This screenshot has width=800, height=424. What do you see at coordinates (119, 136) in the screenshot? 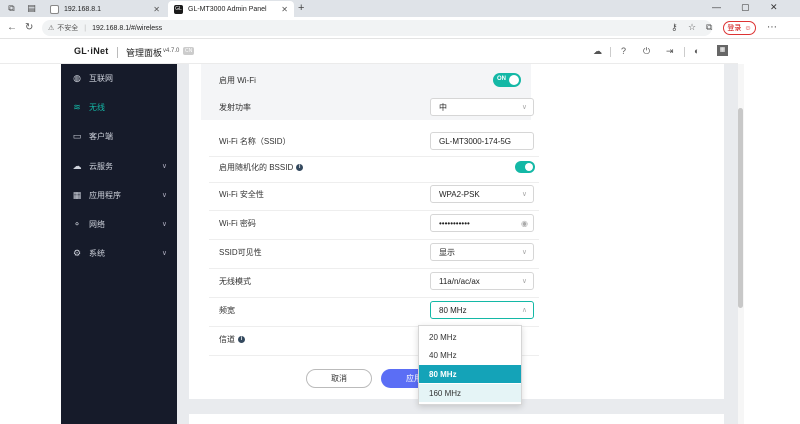
I see `sidebar-item-clients: ▭ 客户端` at bounding box center [119, 136].